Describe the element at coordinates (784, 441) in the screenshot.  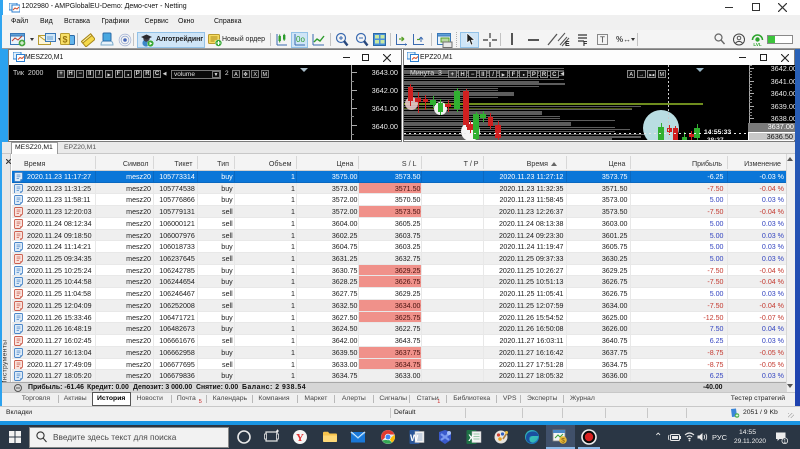
I see `svg-text: 1` at that location.